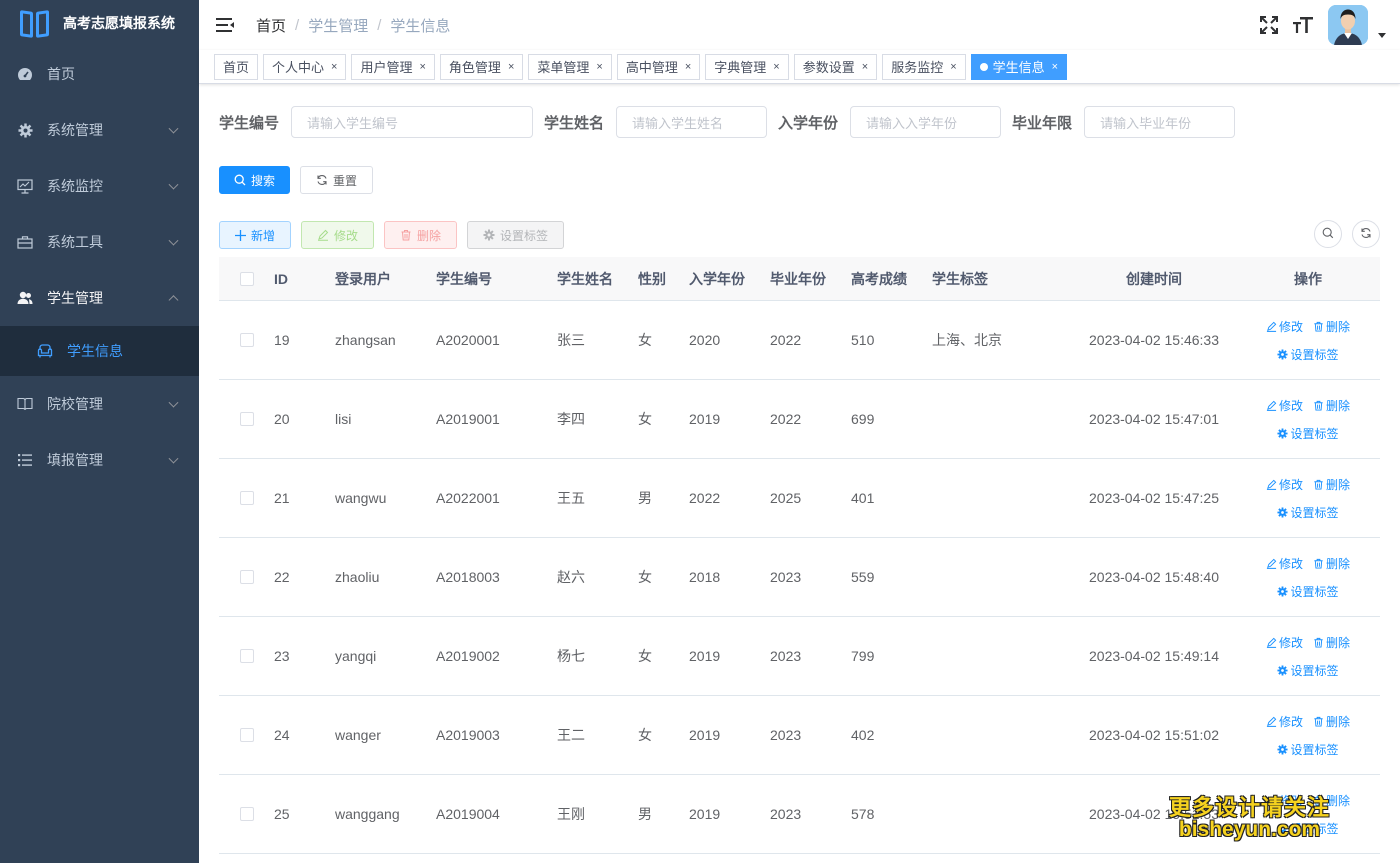 The image size is (1400, 863). What do you see at coordinates (516, 235) in the screenshot?
I see `set-tag-button: 设置标签` at bounding box center [516, 235].